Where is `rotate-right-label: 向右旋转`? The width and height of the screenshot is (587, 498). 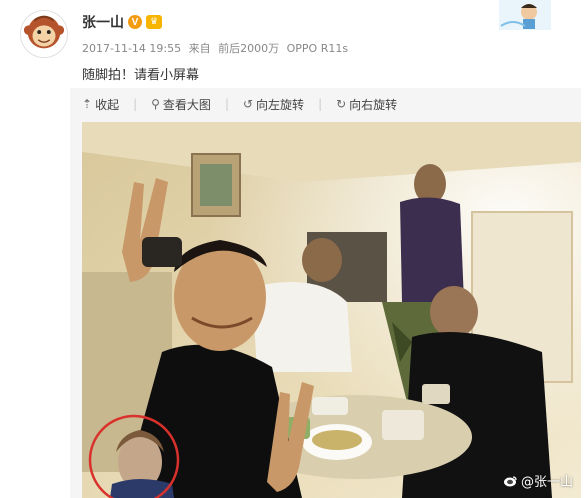
rotate-right-label: 向右旋转 is located at coordinates (373, 104).